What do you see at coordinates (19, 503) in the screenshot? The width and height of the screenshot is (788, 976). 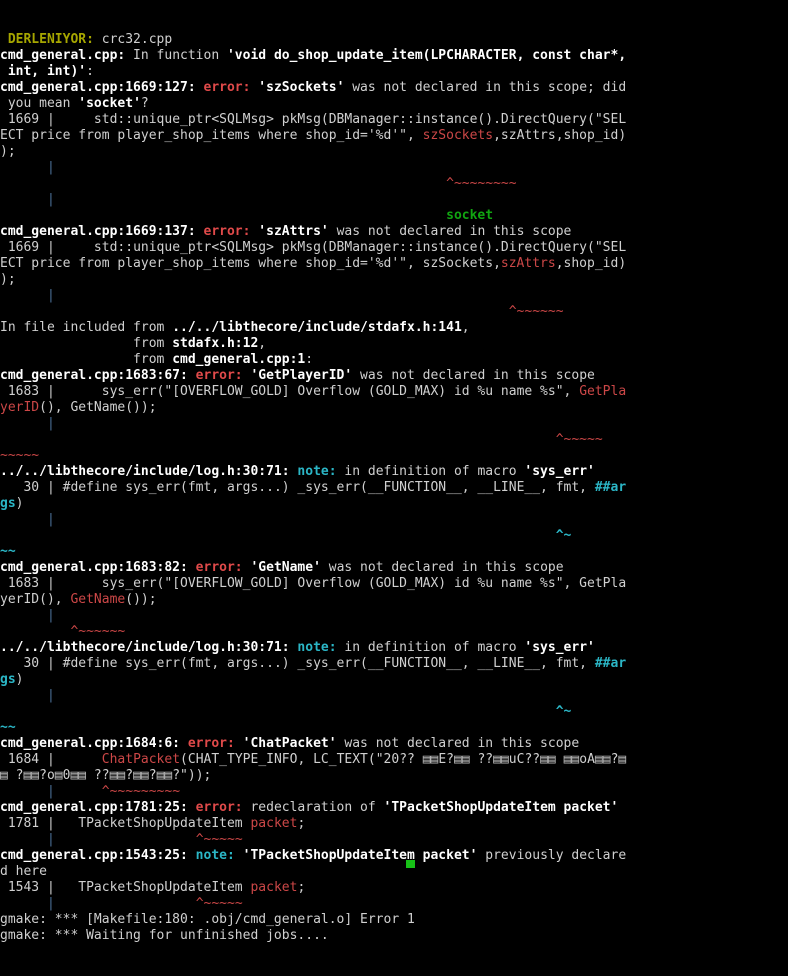 I see `terminal-segment: )` at bounding box center [19, 503].